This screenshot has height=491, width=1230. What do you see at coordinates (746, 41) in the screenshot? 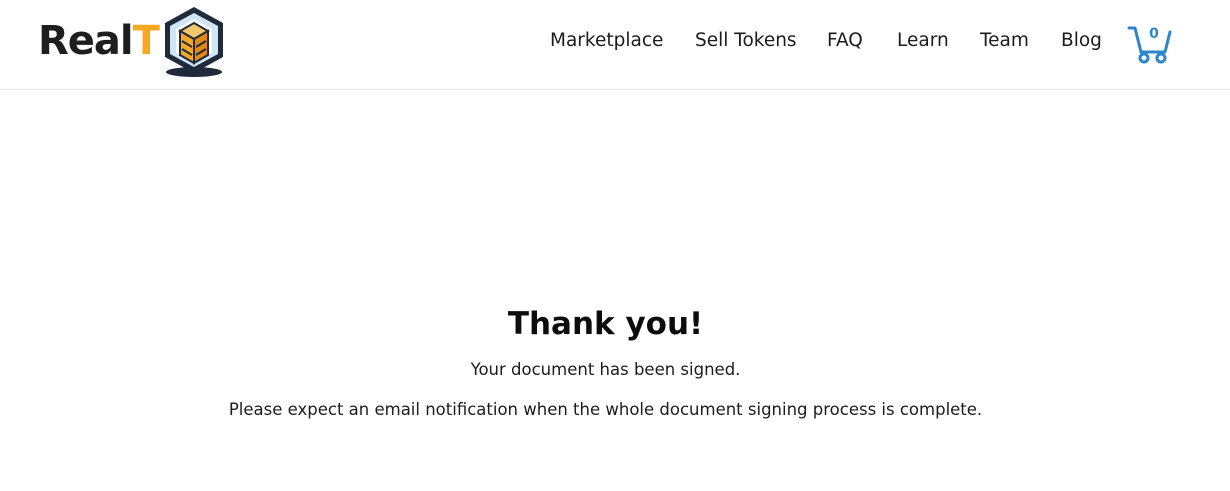
I see `nav-sell-tokens: Sell Tokens` at bounding box center [746, 41].